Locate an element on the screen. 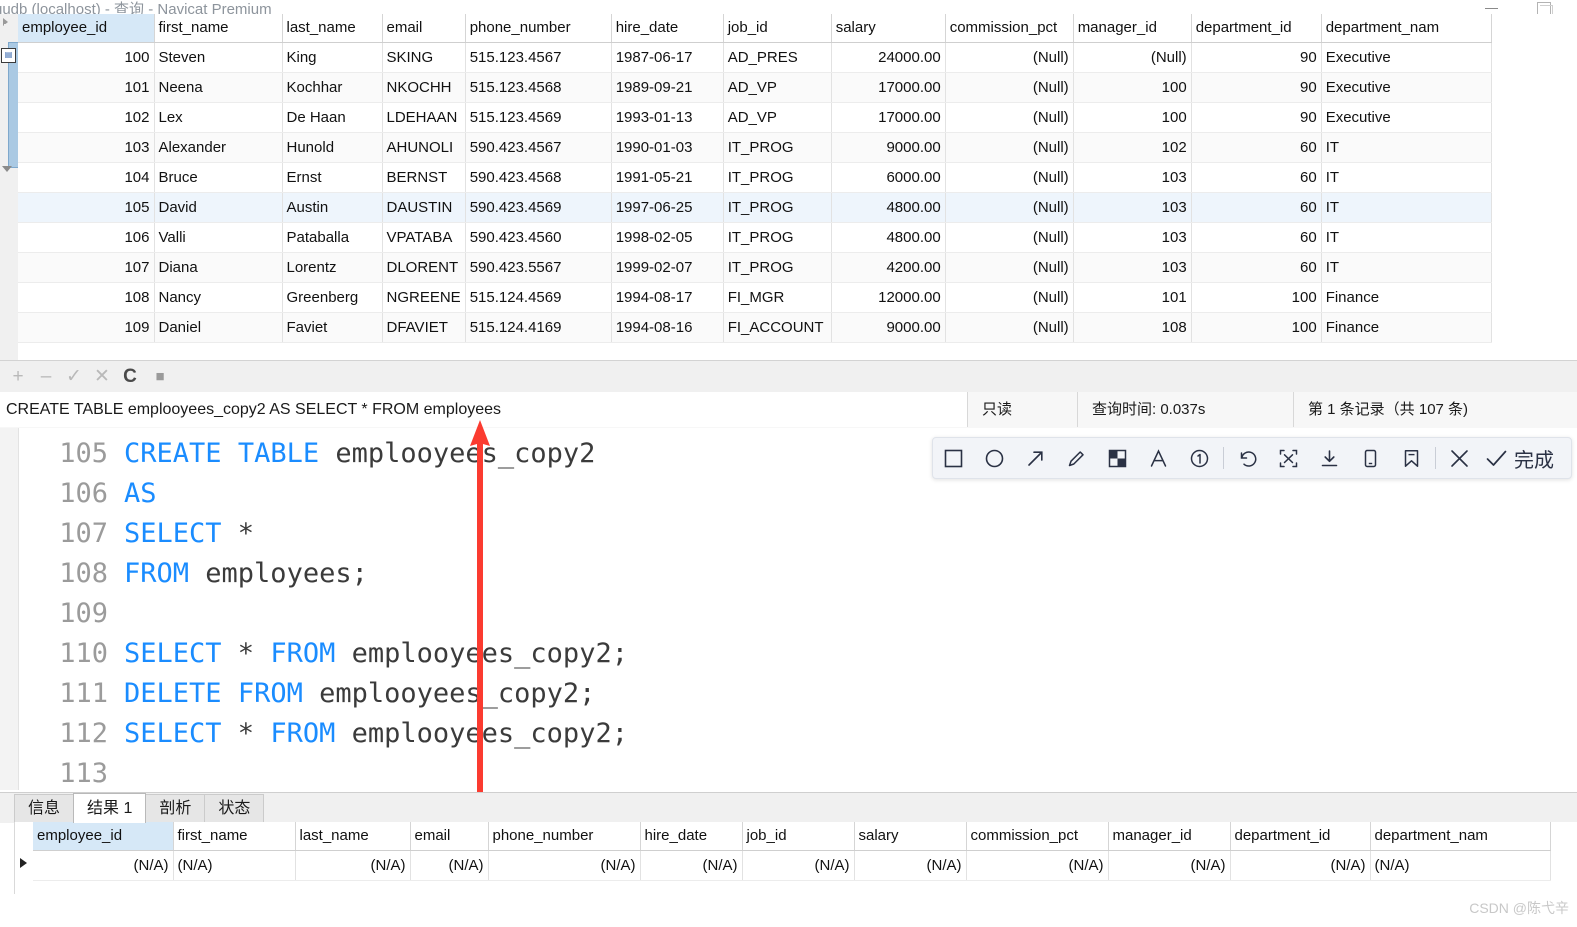 This screenshot has width=1577, height=927. cell-employee_id: 106 is located at coordinates (86, 237).